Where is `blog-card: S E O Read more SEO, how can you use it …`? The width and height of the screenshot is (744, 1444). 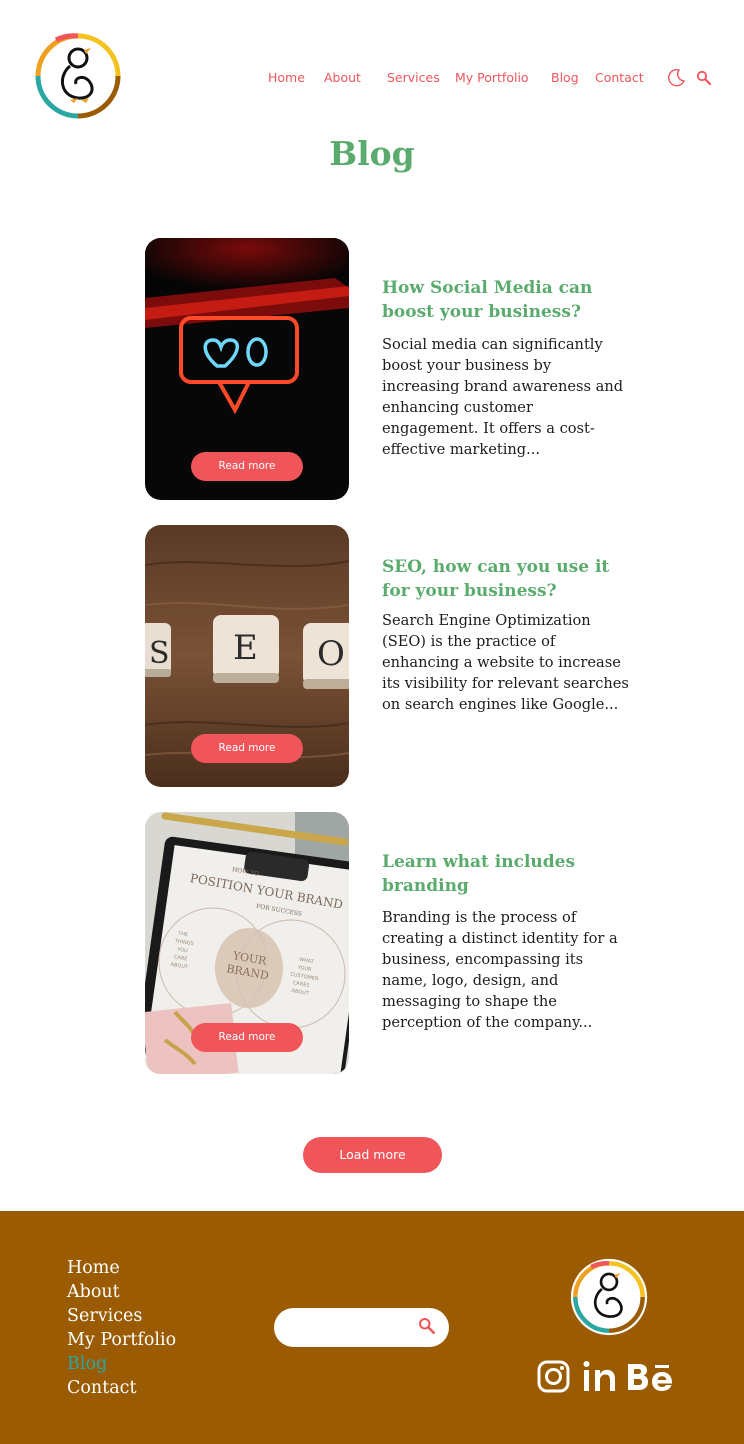
blog-card: S E O Read more SEO, how can you use it … is located at coordinates (390, 656).